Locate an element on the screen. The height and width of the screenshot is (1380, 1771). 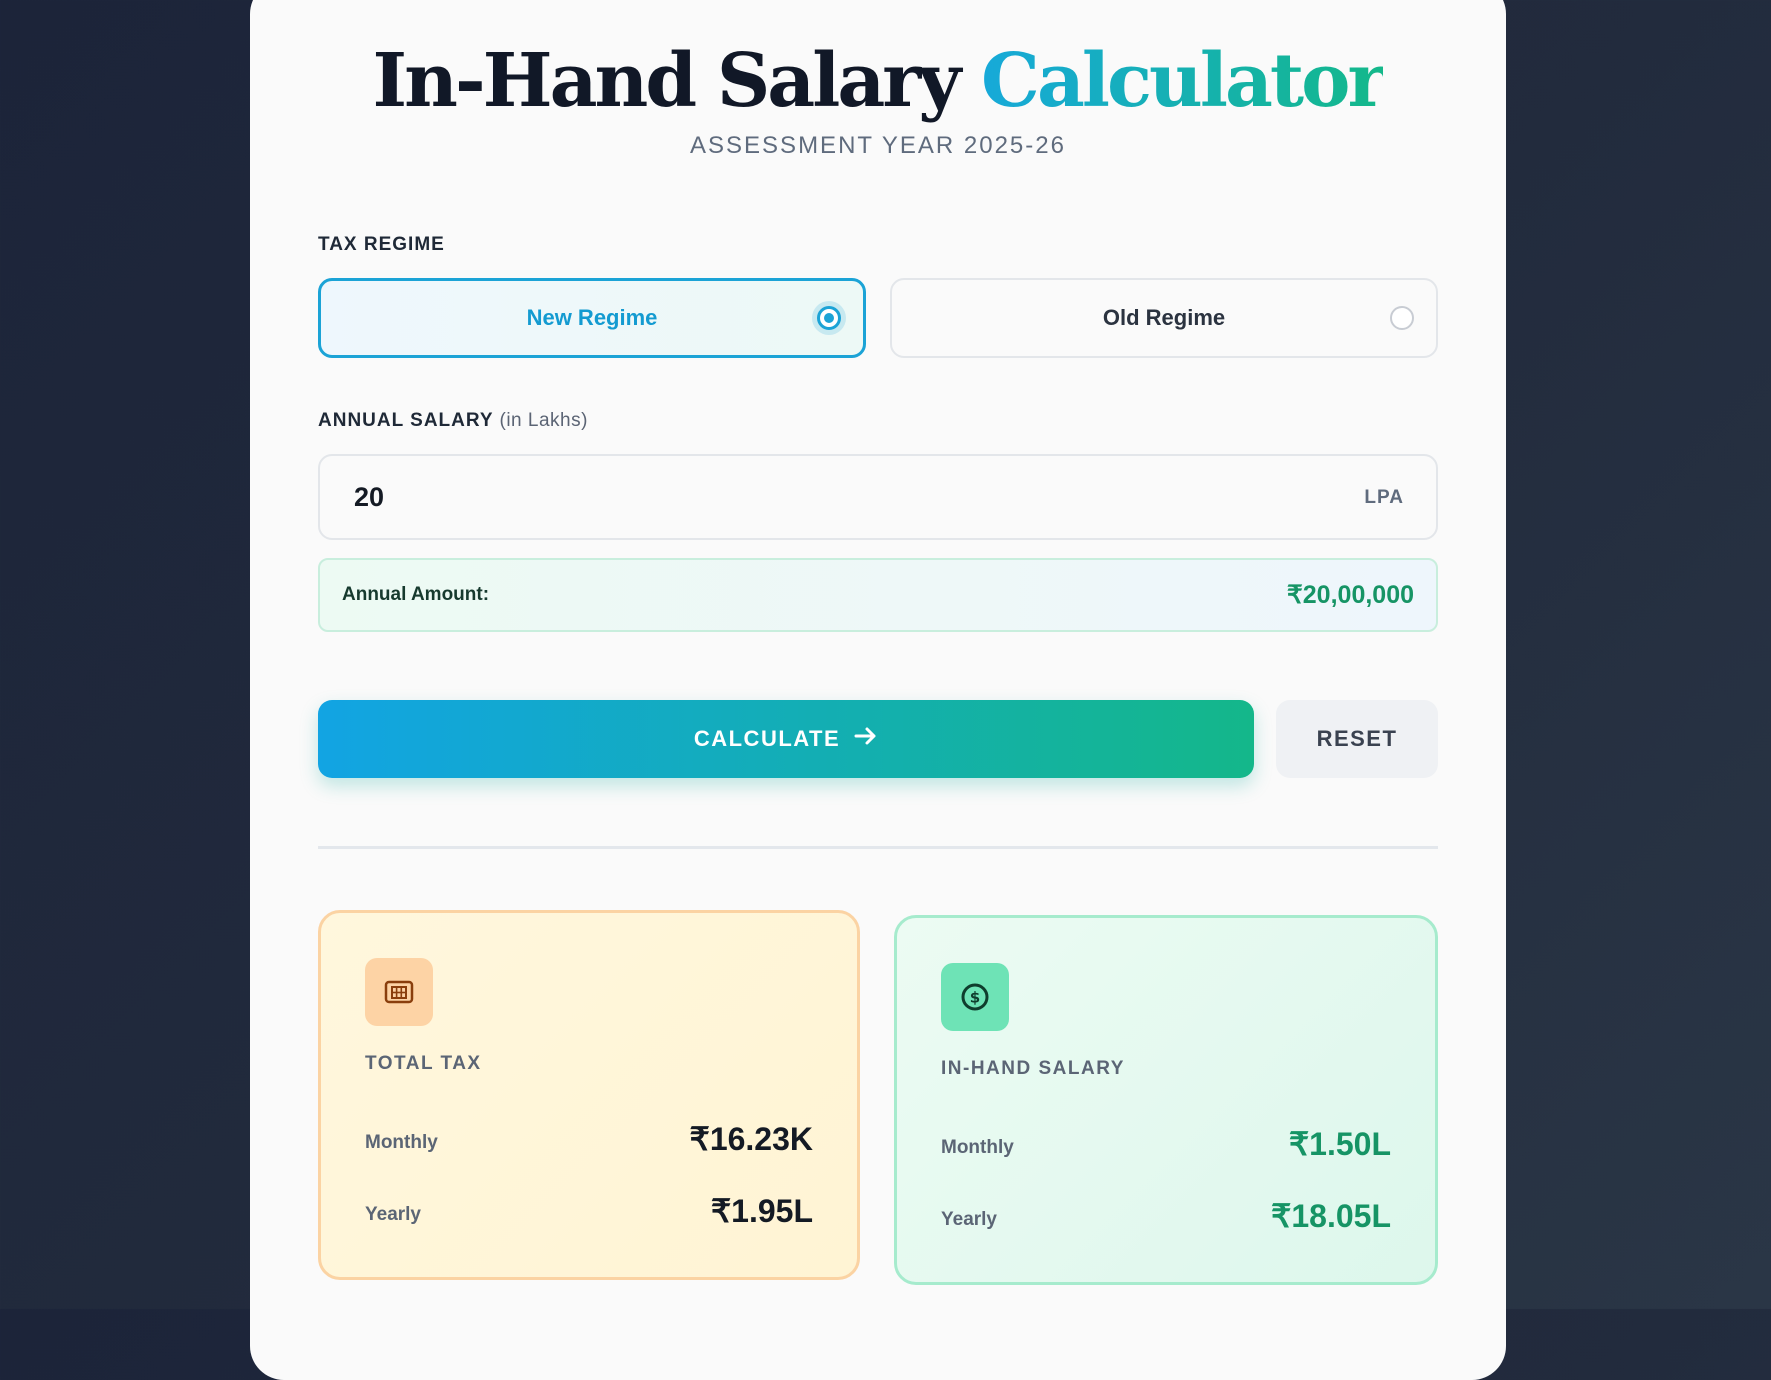
annual-salary-input: 20 LPA is located at coordinates (878, 497).